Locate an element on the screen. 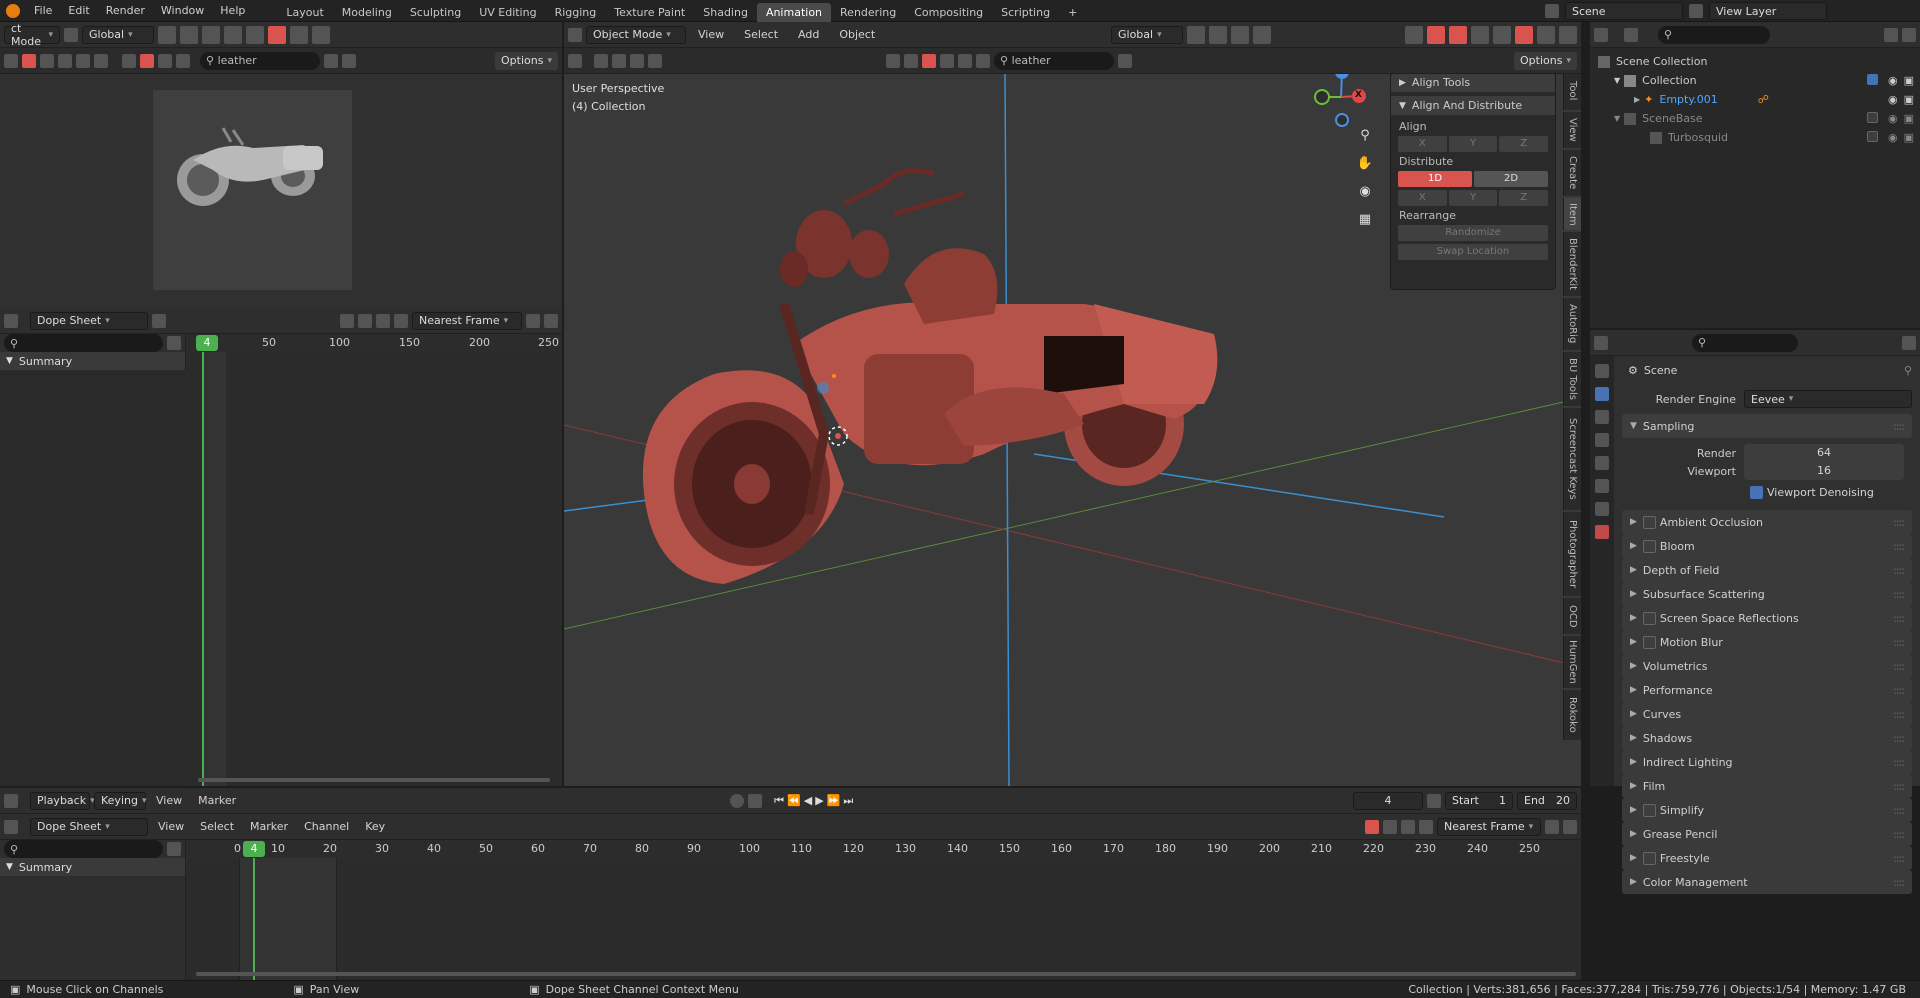 This screenshot has height=998, width=1920. left-options-button: Options is located at coordinates (526, 60).